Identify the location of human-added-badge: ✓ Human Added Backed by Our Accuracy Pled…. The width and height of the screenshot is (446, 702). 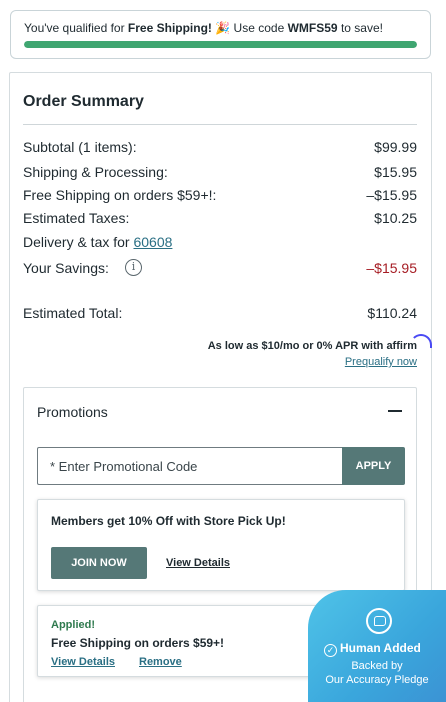
(377, 646).